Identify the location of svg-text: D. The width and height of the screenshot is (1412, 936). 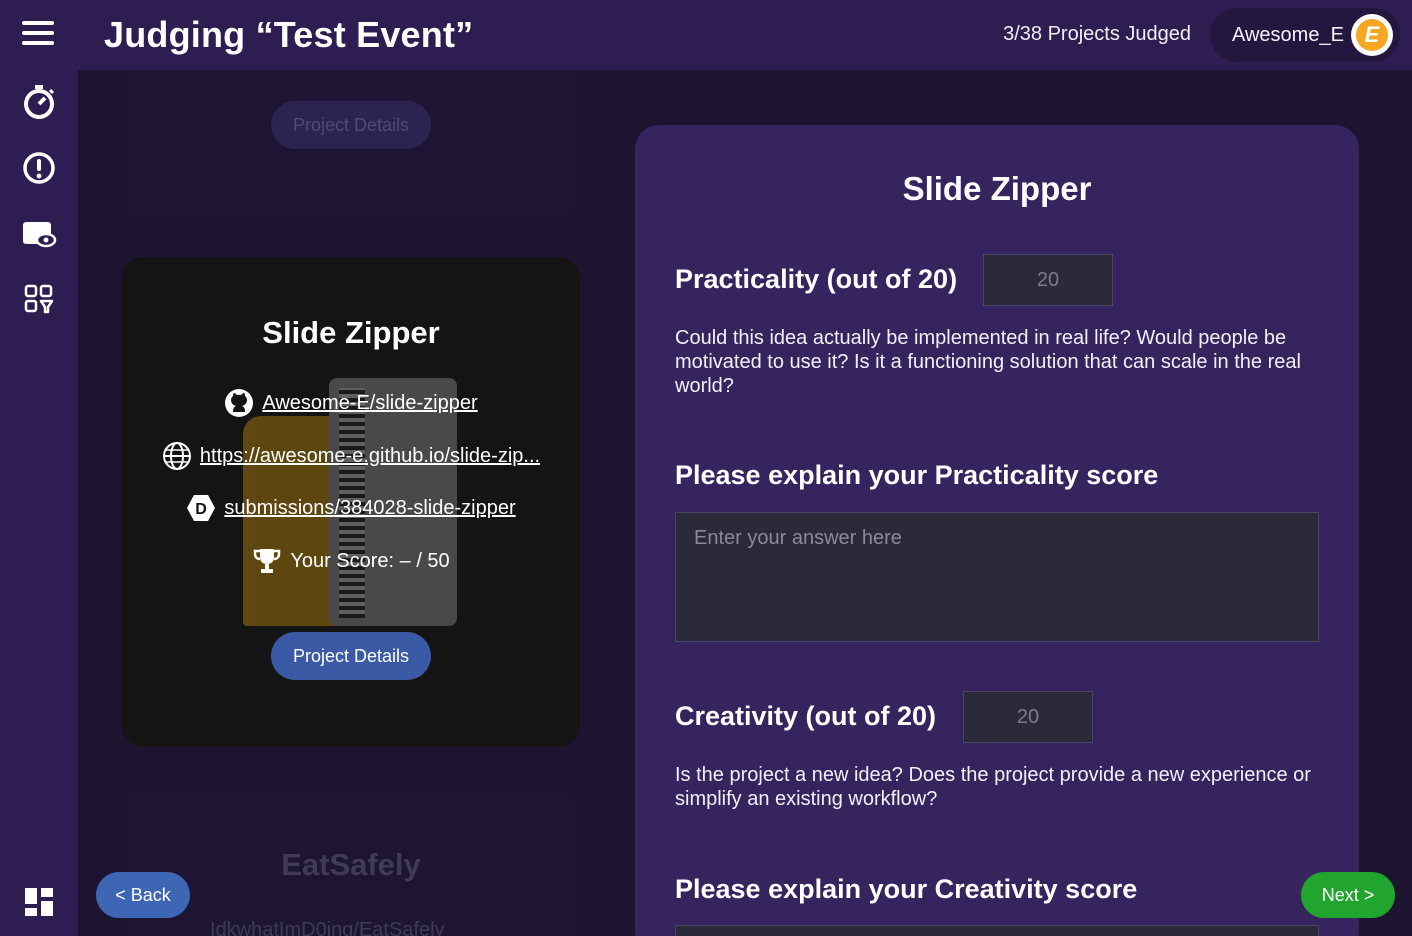
(202, 509).